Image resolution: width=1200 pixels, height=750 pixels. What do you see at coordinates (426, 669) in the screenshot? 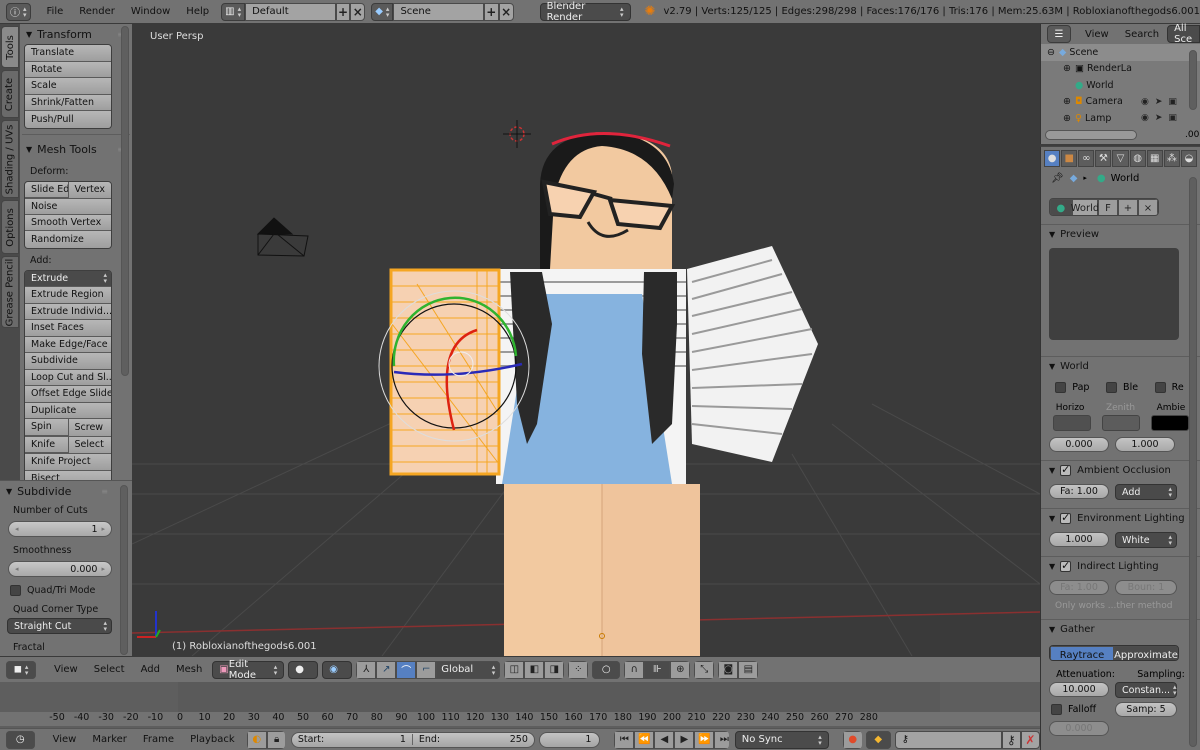
I see `scale-manipulator-icon: ⌐` at bounding box center [426, 669].